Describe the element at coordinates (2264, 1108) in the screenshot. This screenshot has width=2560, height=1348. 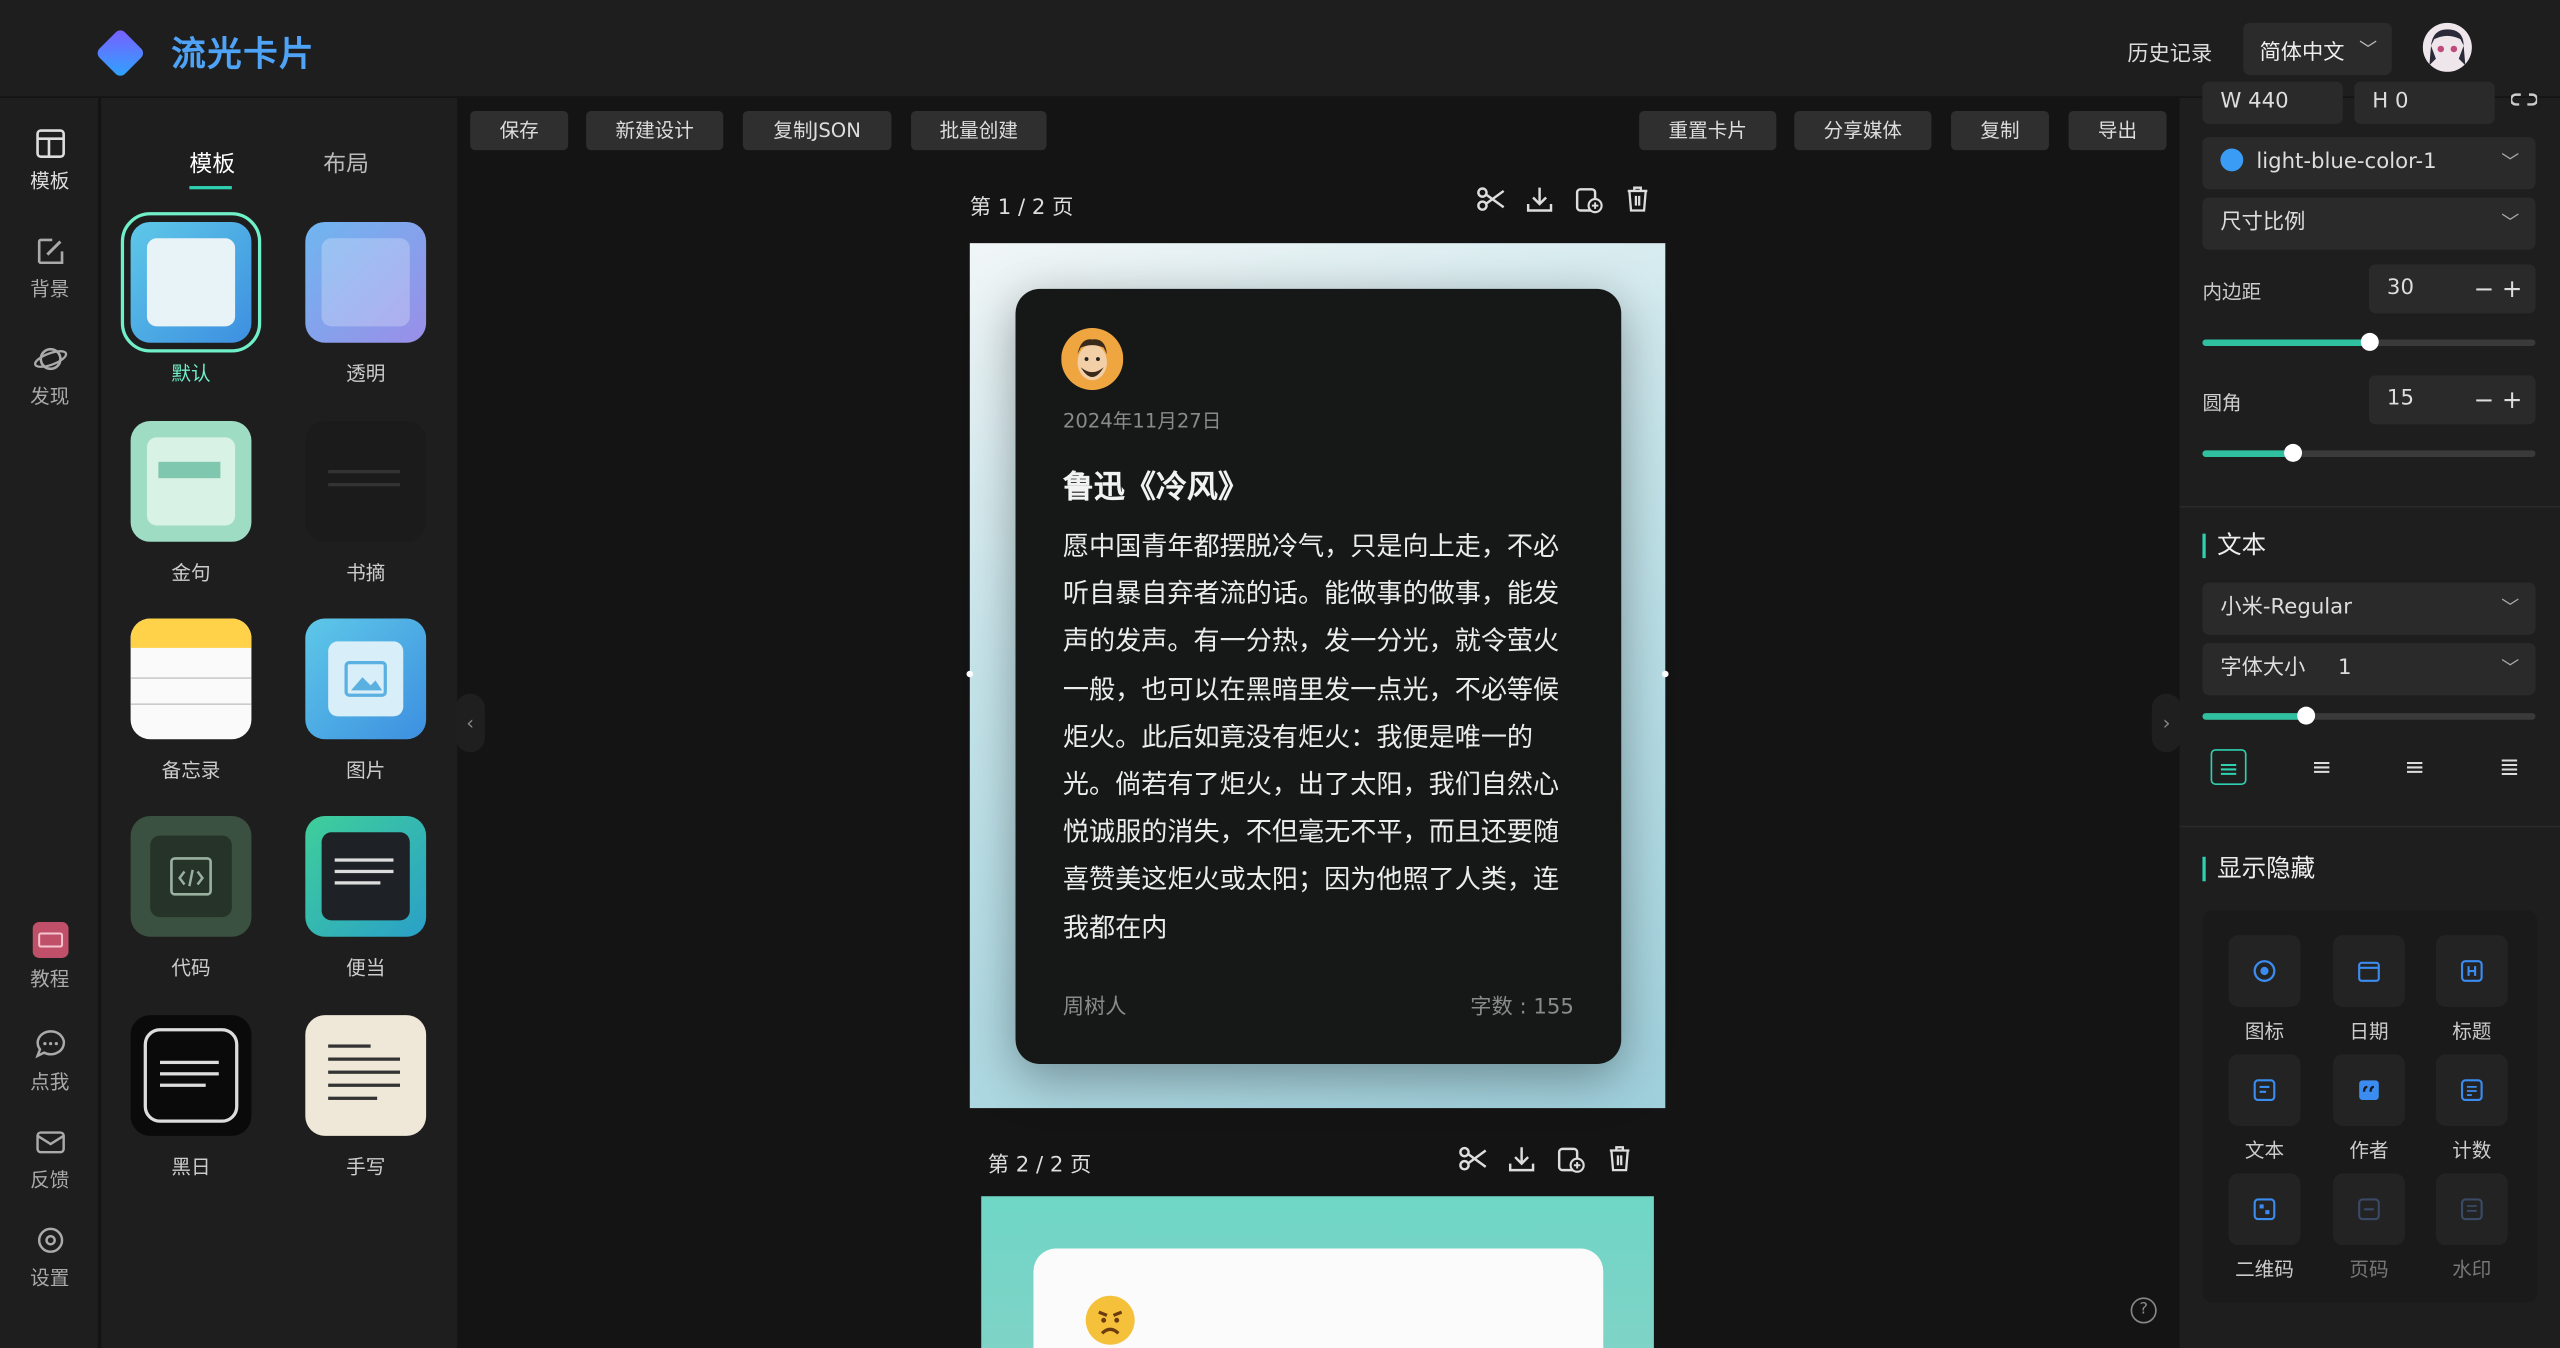
I see `toggle-text: 文本` at that location.